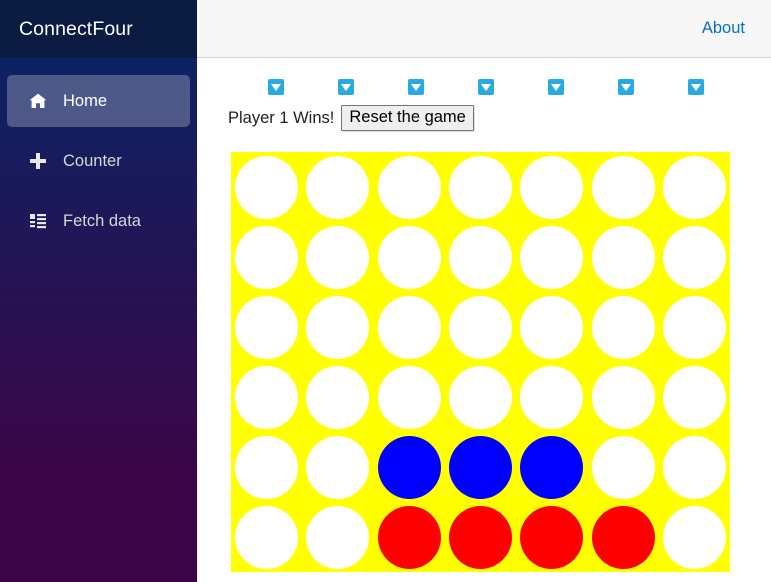 This screenshot has height=582, width=771. I want to click on sidebar-item-fetch-data: Fetch data, so click(98, 221).